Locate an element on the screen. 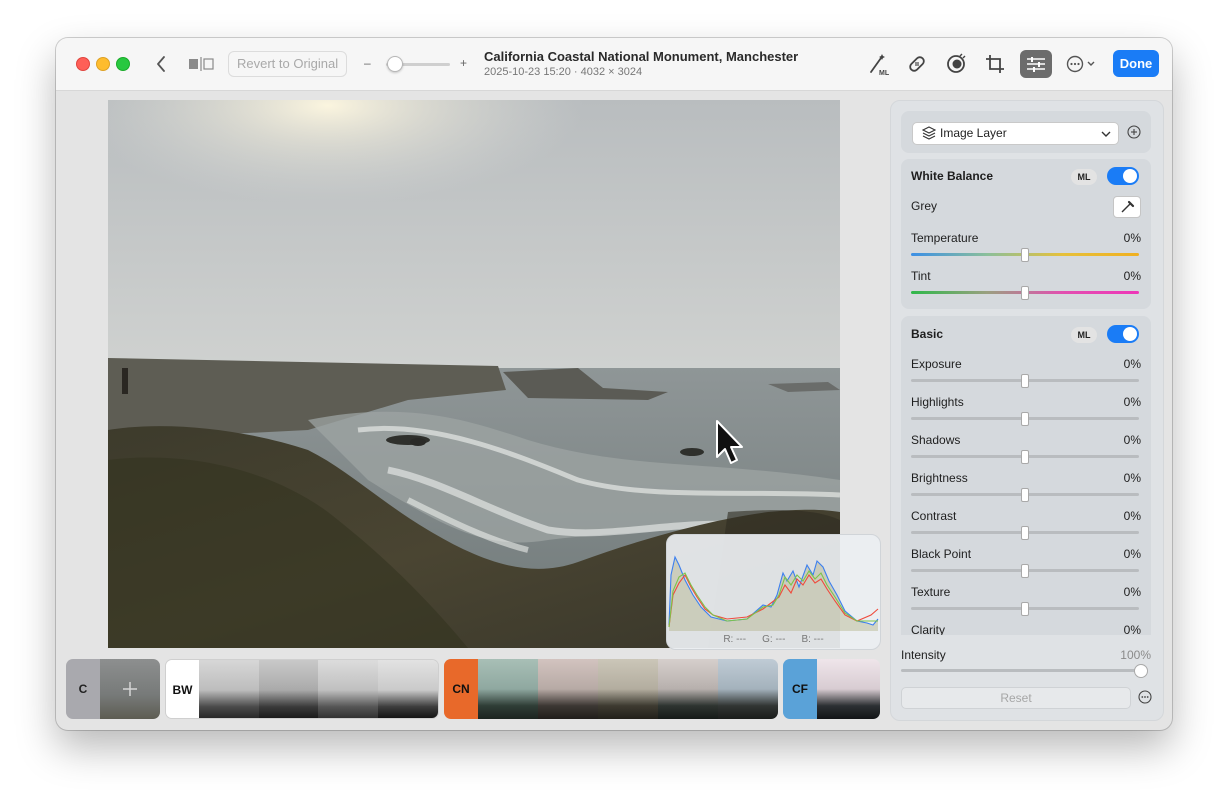 This screenshot has width=1228, height=804. intensity-label: Intensity is located at coordinates (923, 655).